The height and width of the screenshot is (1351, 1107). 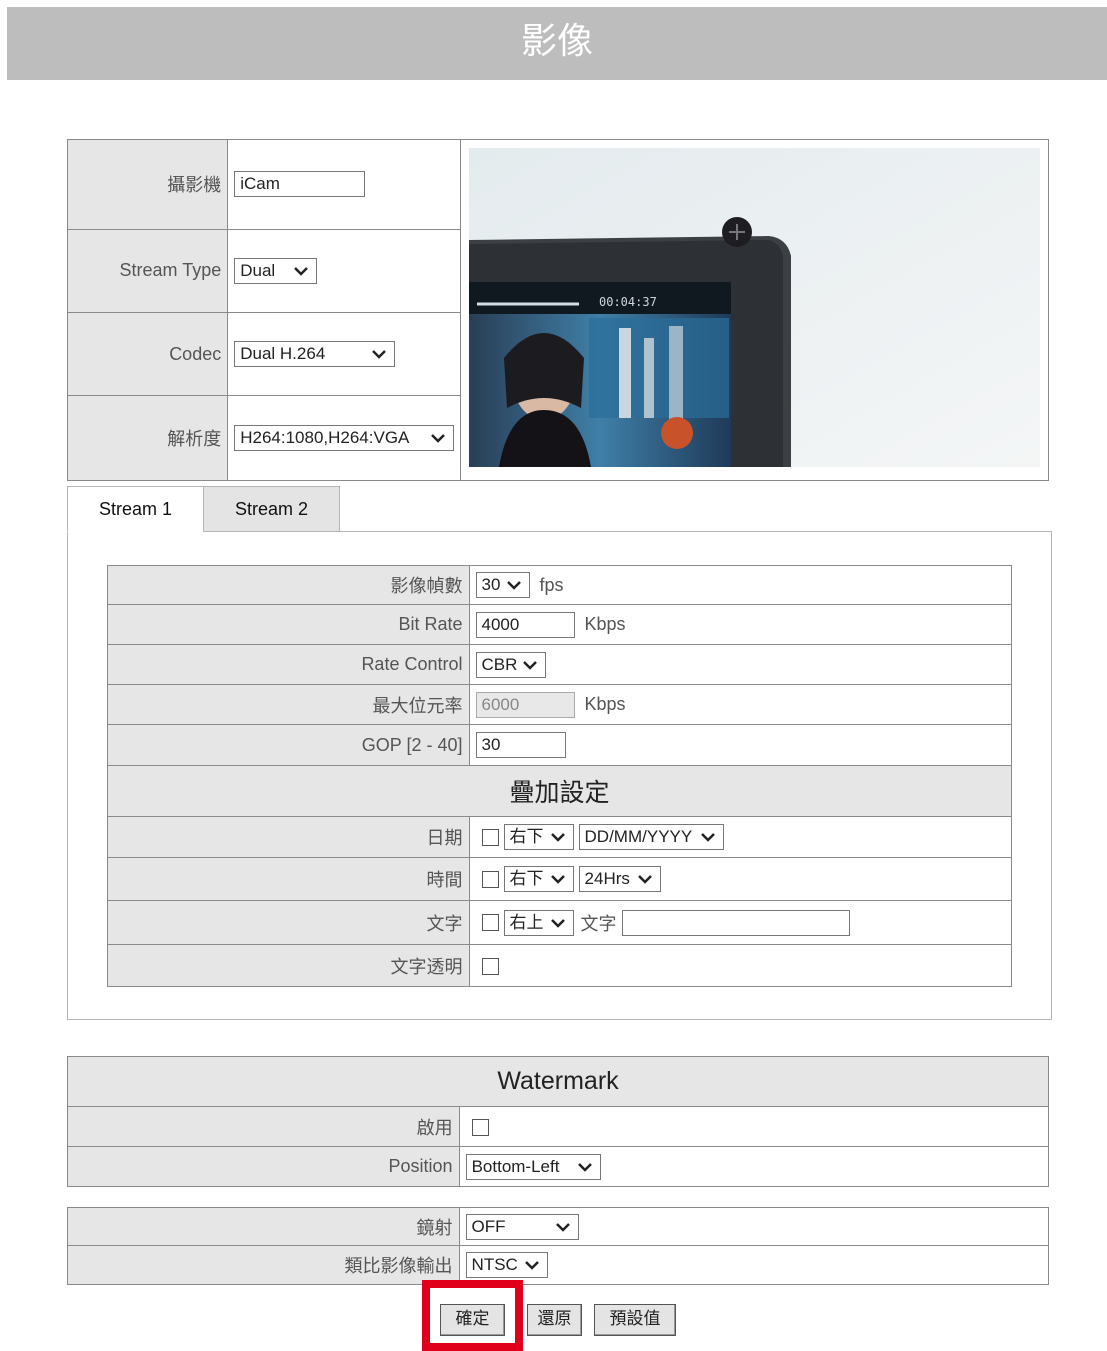 I want to click on preview-timestamp: 00:04:37, so click(x=628, y=302).